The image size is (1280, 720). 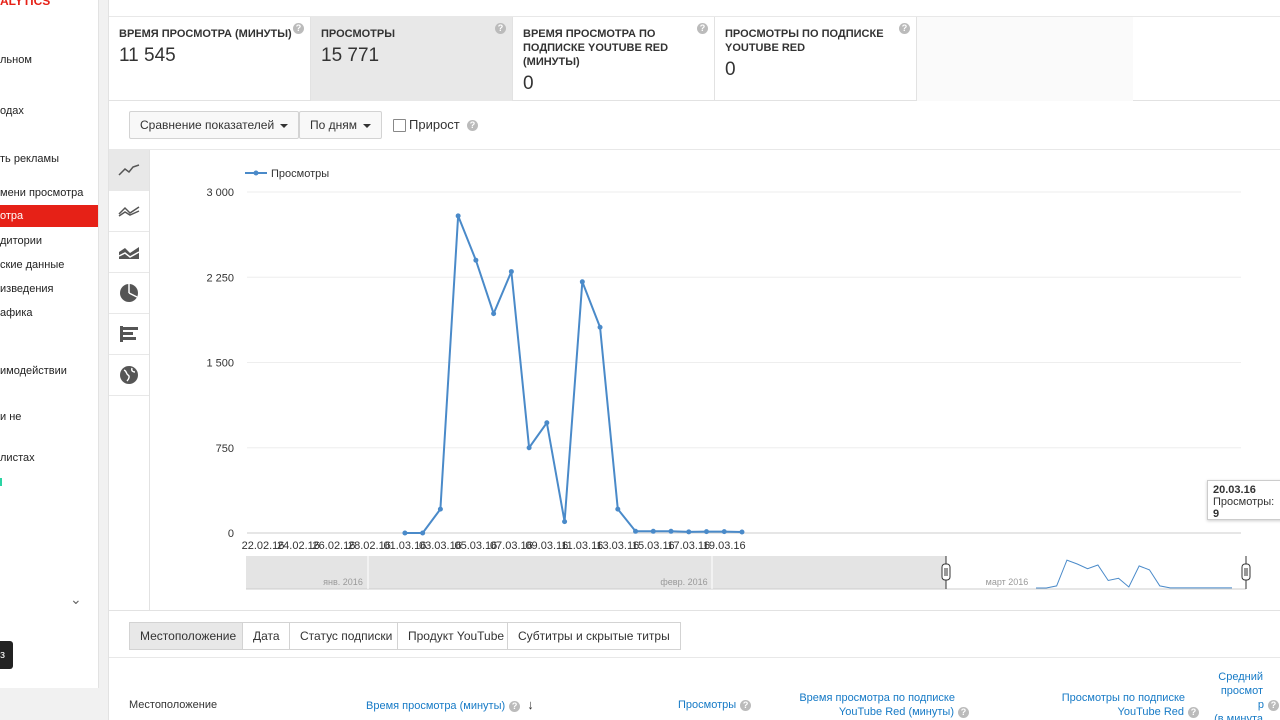 What do you see at coordinates (188, 636) in the screenshot?
I see `tab-location: Местоположение` at bounding box center [188, 636].